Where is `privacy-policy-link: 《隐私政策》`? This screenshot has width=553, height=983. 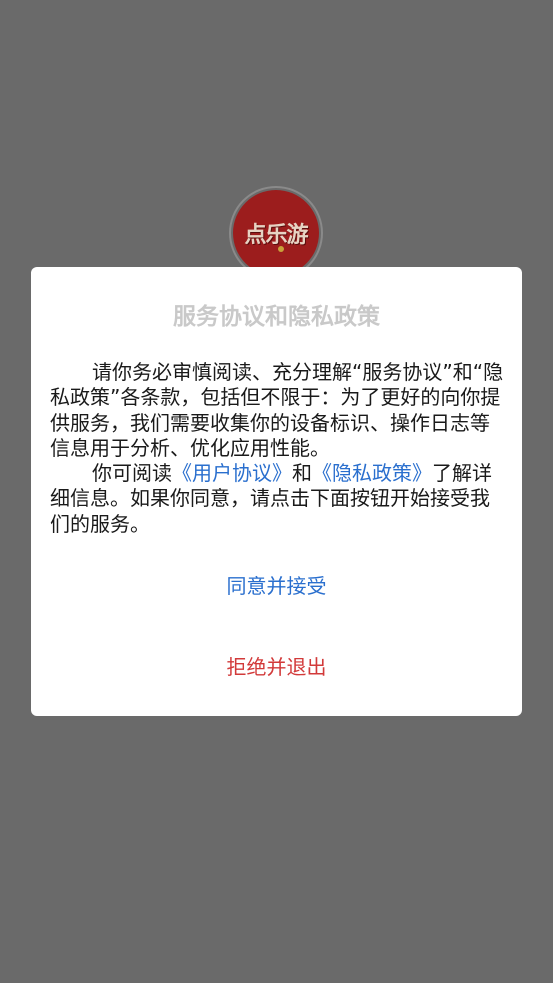
privacy-policy-link: 《隐私政策》 is located at coordinates (372, 473).